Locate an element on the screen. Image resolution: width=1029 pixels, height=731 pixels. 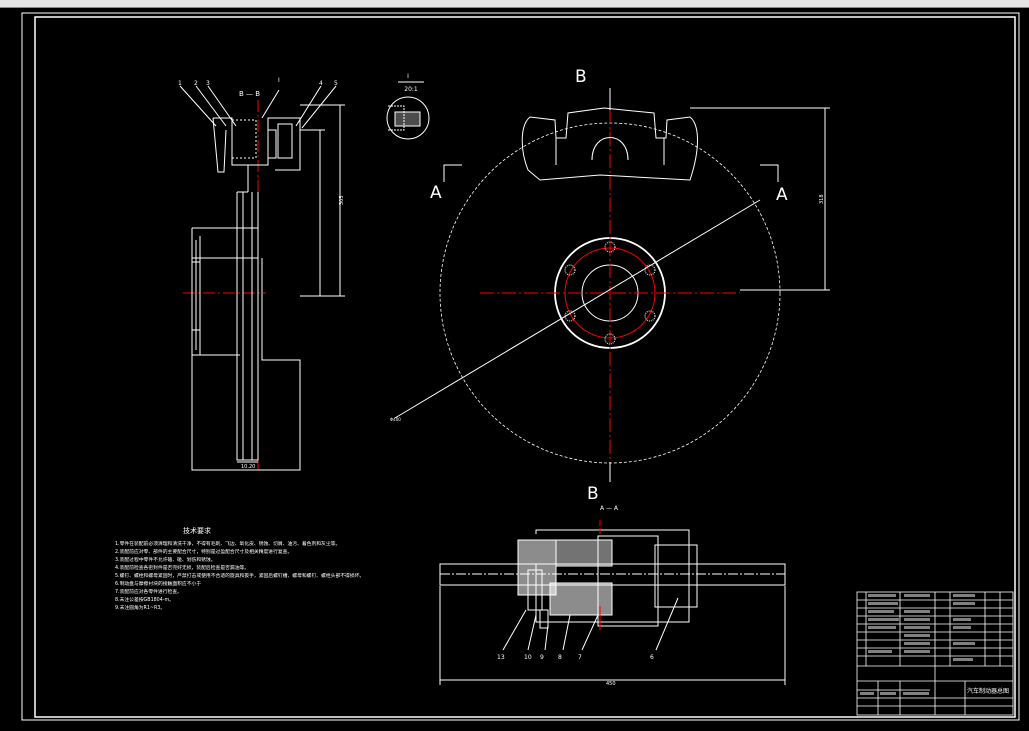
title-block-cell-text is located at coordinates (917, 644).